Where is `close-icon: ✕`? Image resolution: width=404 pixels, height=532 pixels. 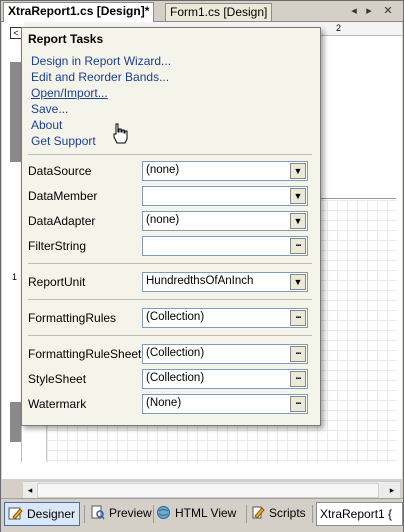 close-icon: ✕ is located at coordinates (388, 11).